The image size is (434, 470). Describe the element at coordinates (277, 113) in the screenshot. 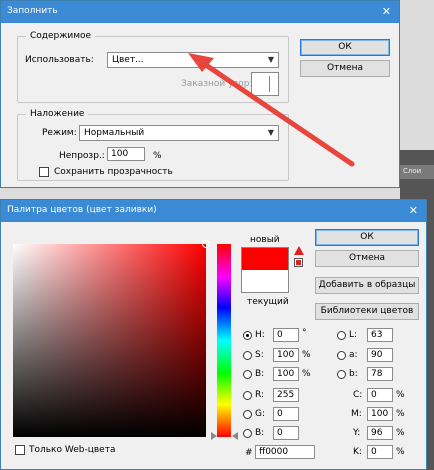

I see `annotation-arrow-shaft` at that location.